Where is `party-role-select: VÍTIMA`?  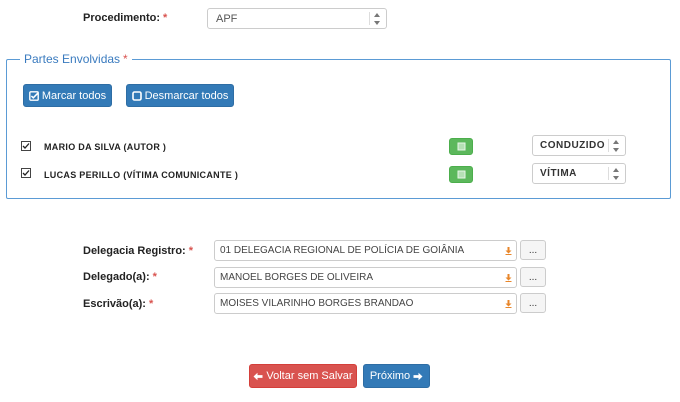 party-role-select: VÍTIMA is located at coordinates (579, 173).